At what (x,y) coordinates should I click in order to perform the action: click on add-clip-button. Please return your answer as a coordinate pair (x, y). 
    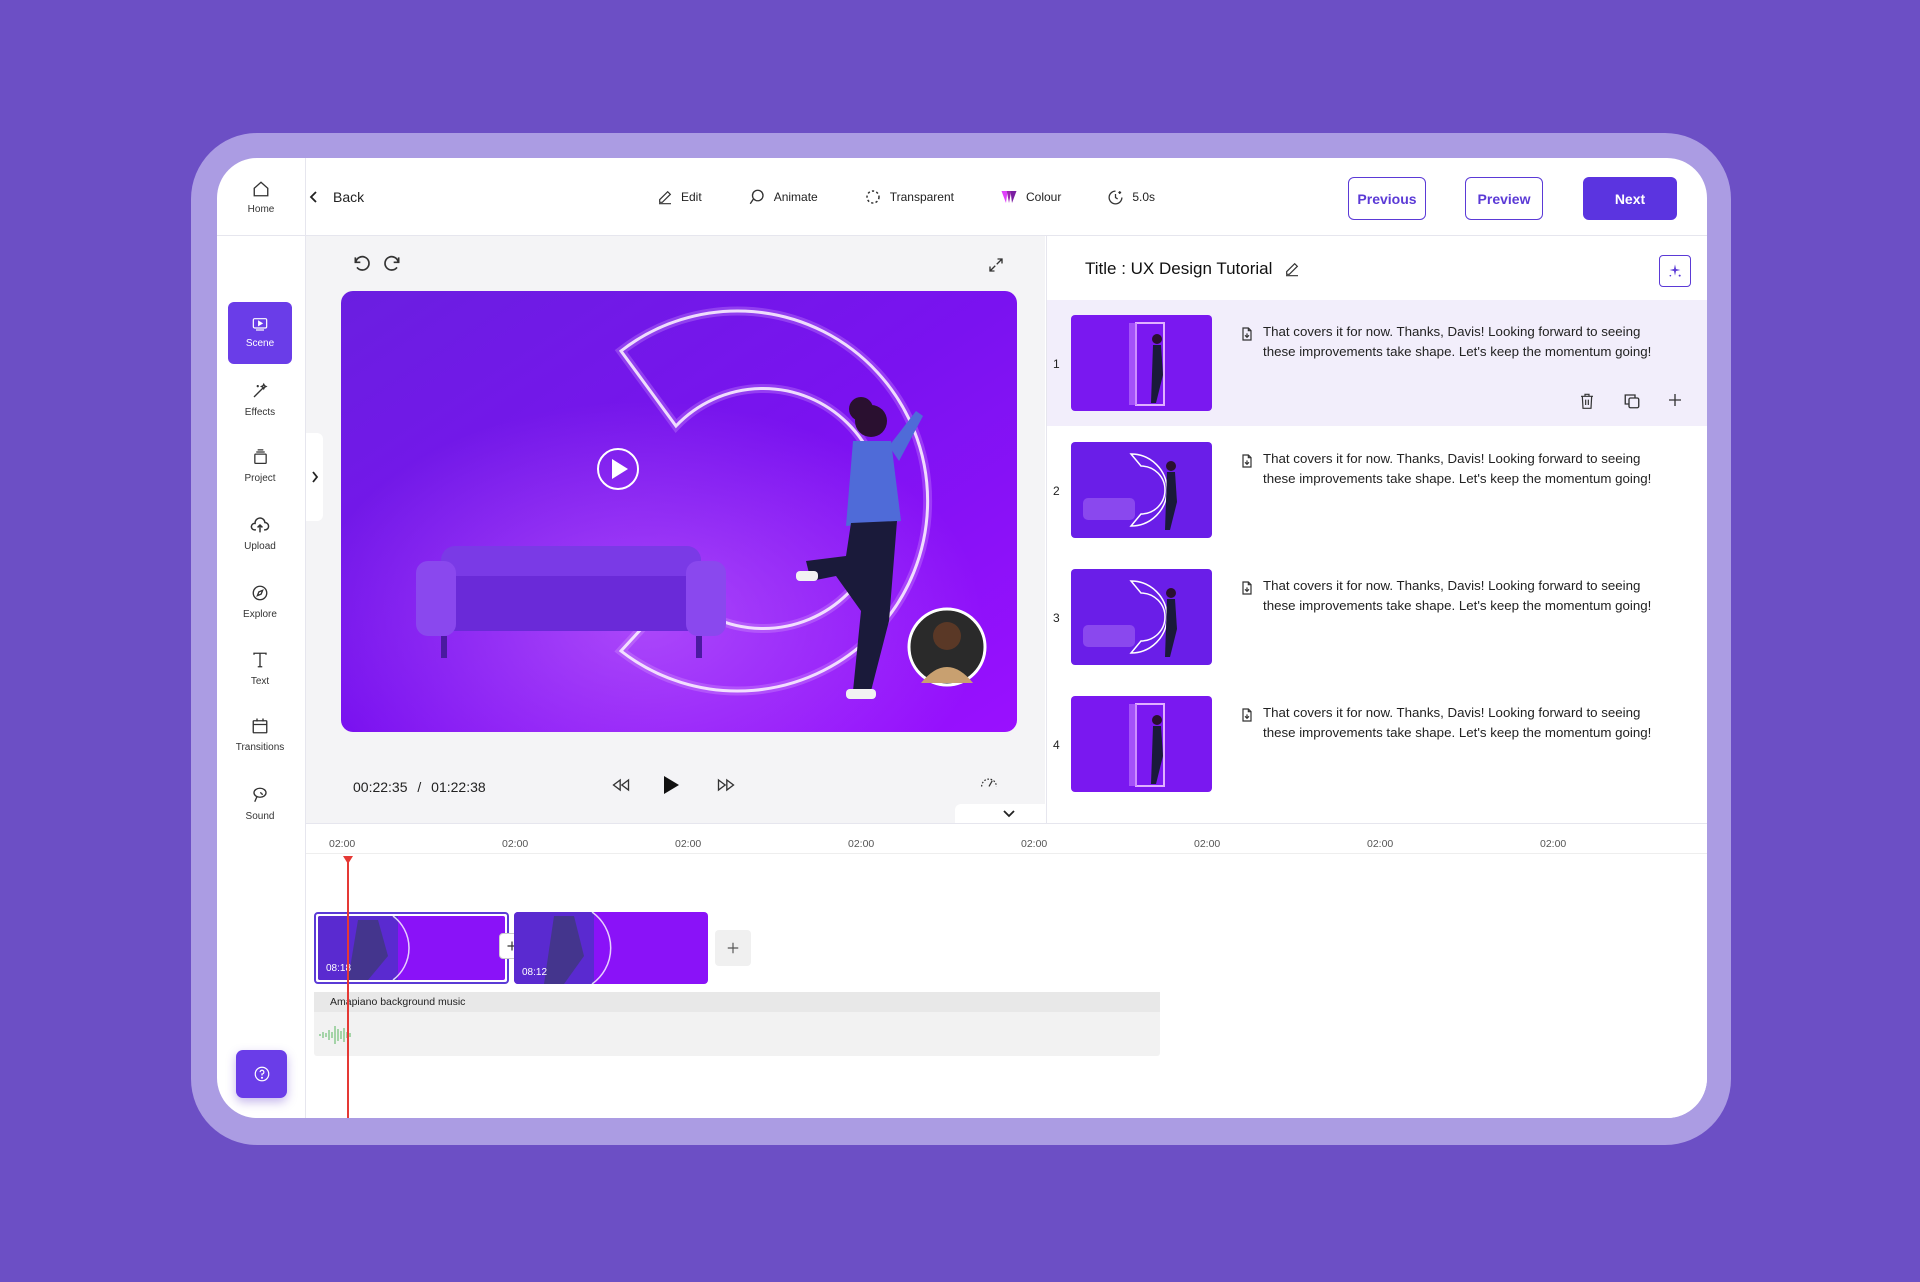
    Looking at the image, I should click on (733, 948).